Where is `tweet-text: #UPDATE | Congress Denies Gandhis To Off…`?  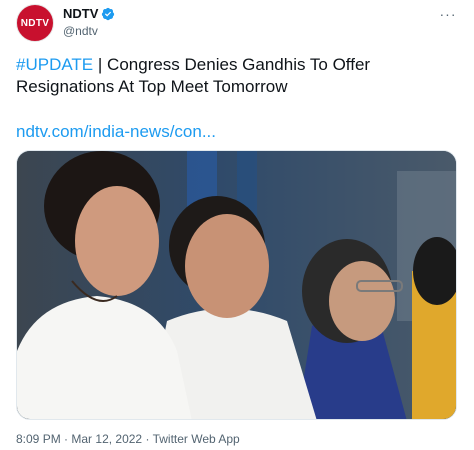 tweet-text: #UPDATE | Congress Denies Gandhis To Off… is located at coordinates (236, 76).